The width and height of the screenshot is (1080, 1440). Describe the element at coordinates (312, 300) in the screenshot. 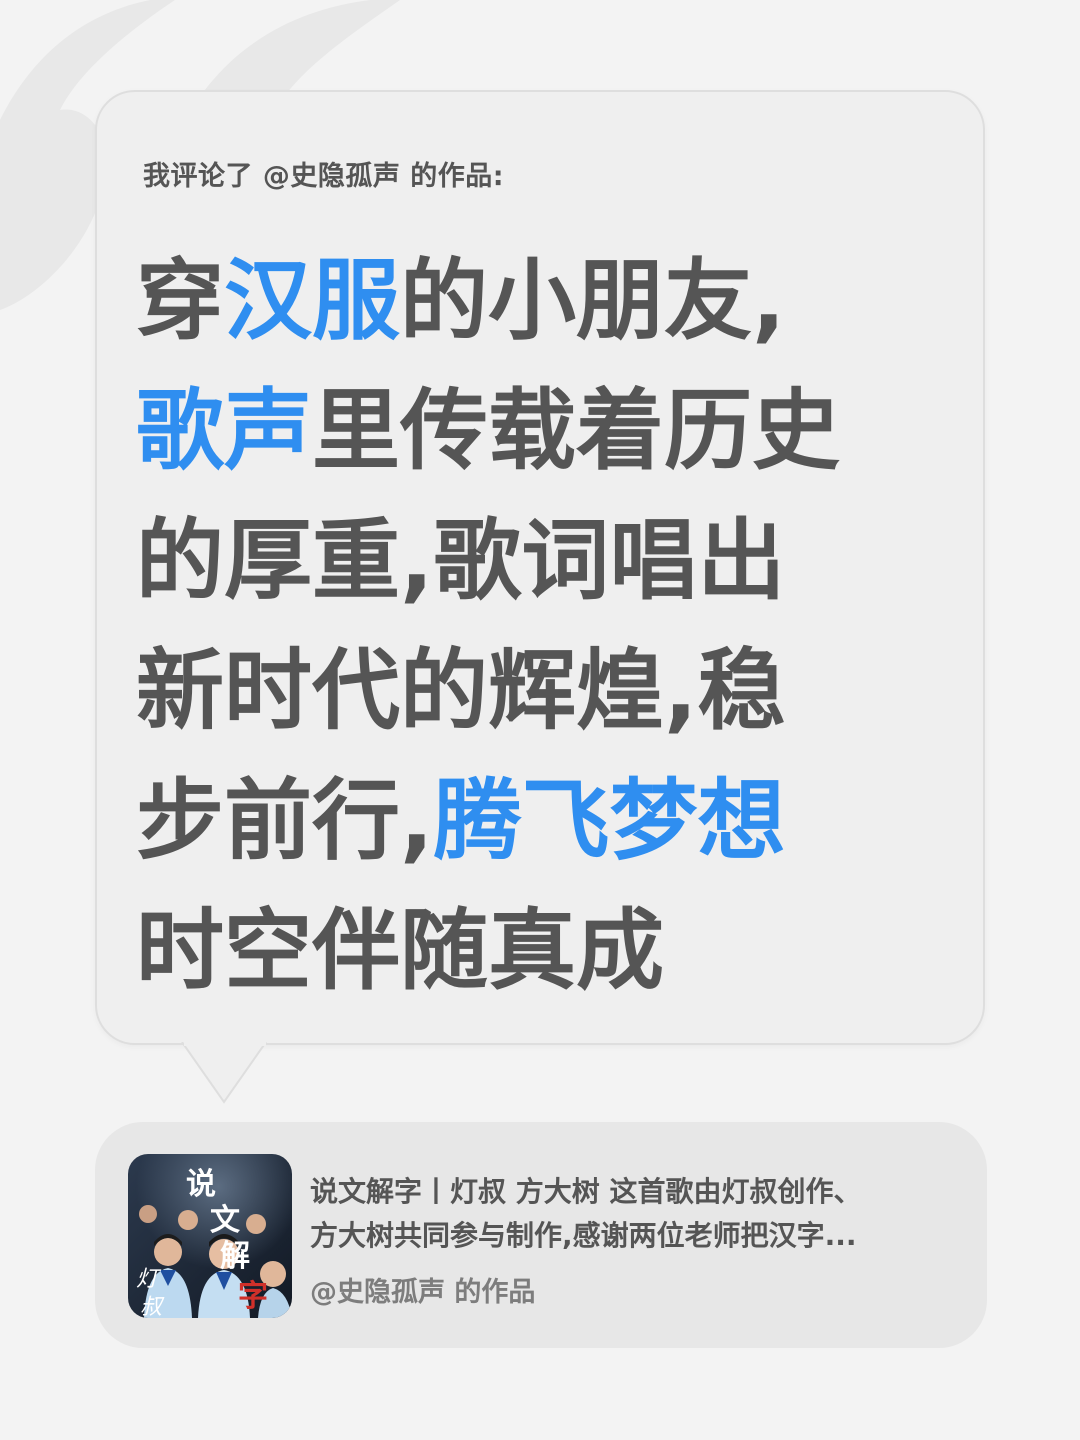

I see `highlight-keyword: 汉服` at that location.